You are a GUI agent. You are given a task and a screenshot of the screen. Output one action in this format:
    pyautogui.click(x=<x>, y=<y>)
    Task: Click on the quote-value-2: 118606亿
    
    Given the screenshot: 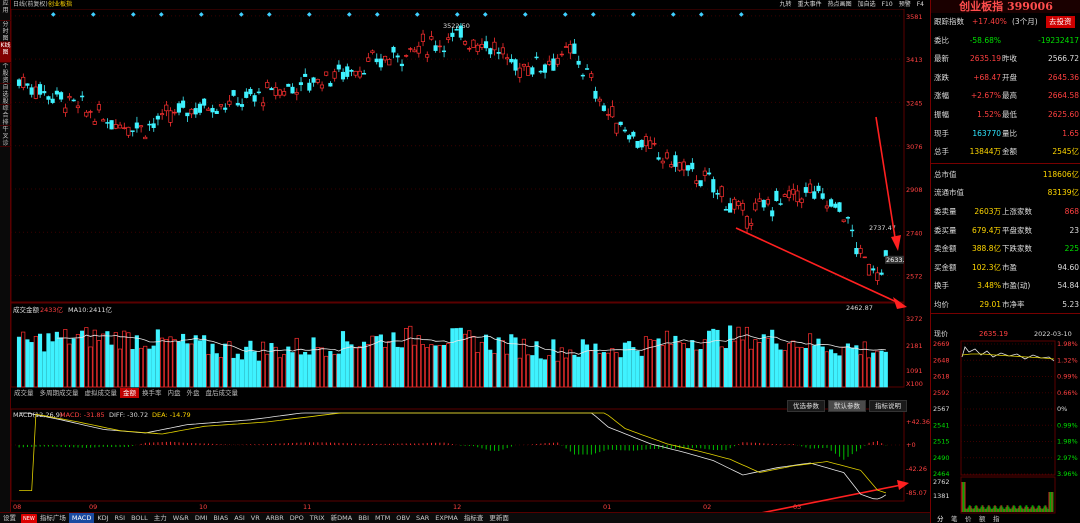 What is the action you would take?
    pyautogui.click(x=1060, y=174)
    